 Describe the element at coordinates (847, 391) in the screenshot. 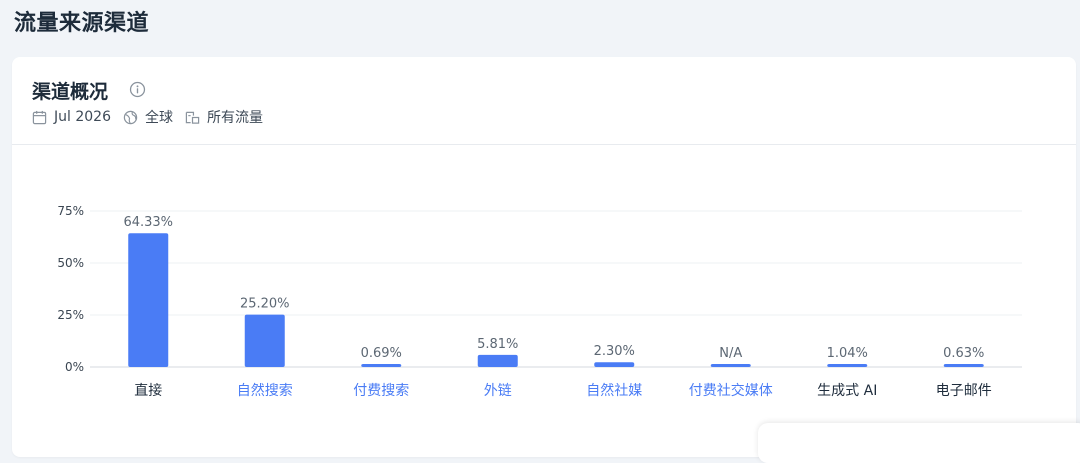

I see `x-tick-label: 生成式 AI` at that location.